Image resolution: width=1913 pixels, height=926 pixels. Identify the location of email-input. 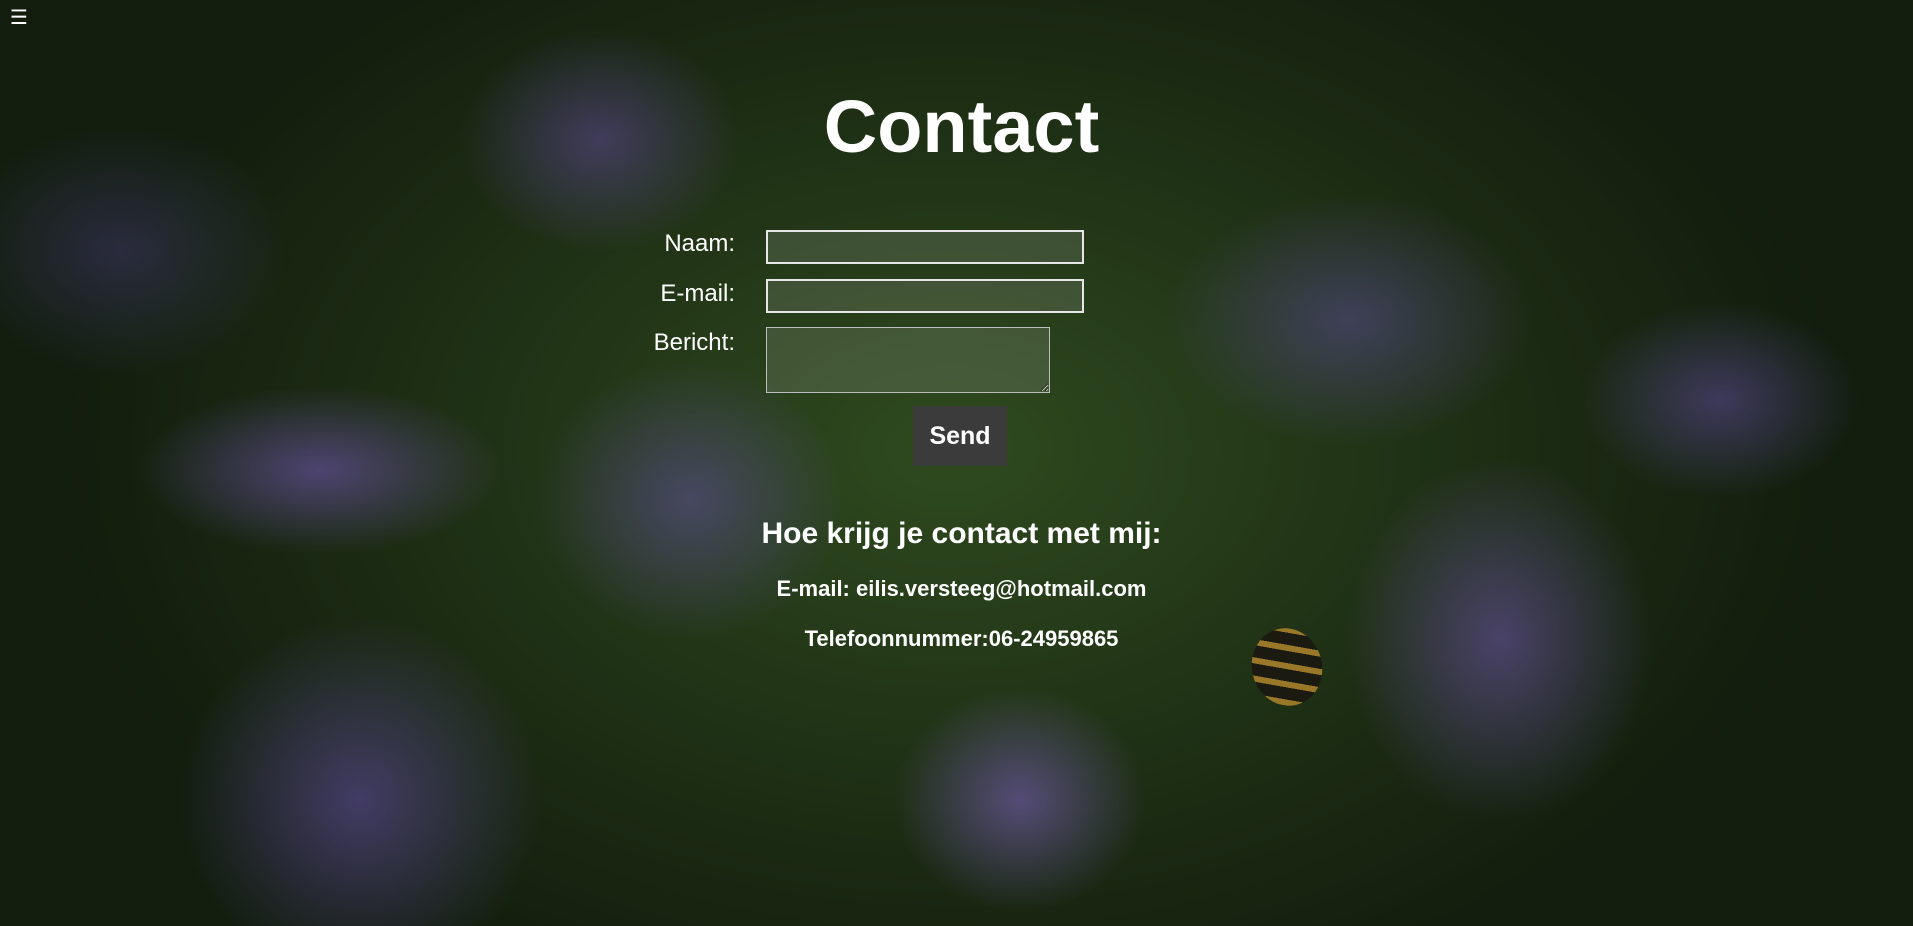
(925, 296).